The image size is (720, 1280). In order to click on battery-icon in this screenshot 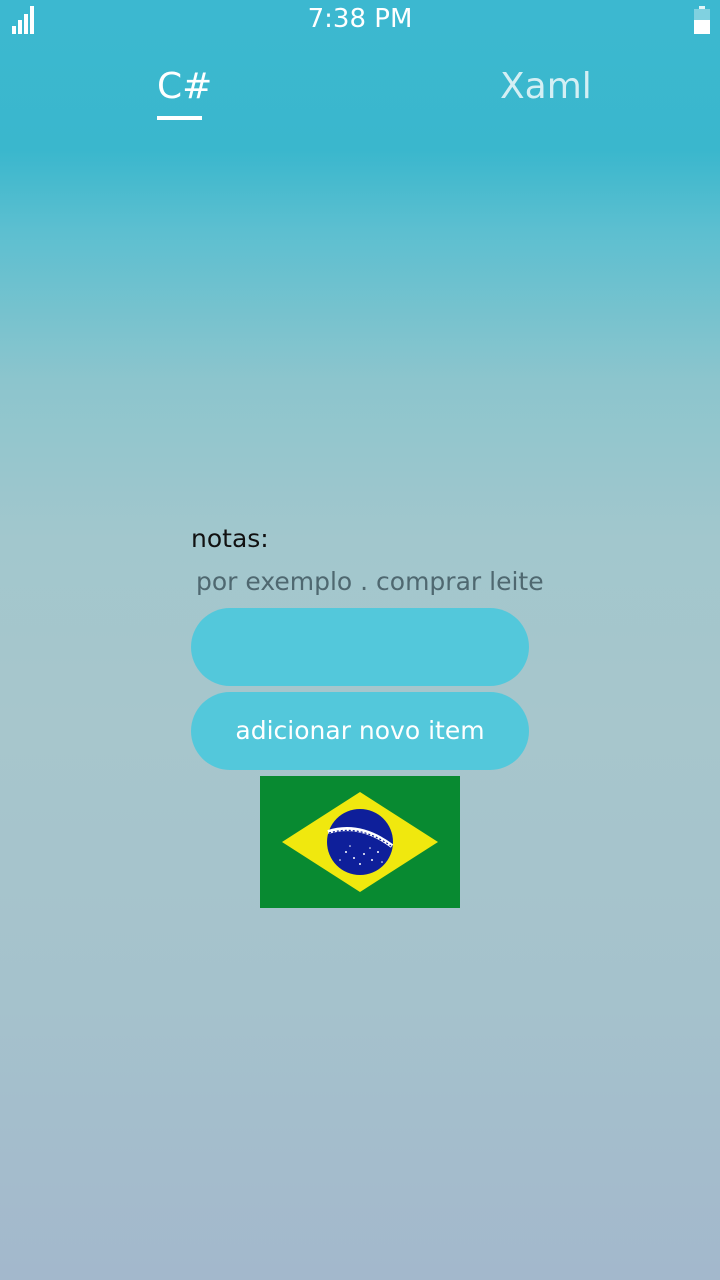, I will do `click(702, 20)`.